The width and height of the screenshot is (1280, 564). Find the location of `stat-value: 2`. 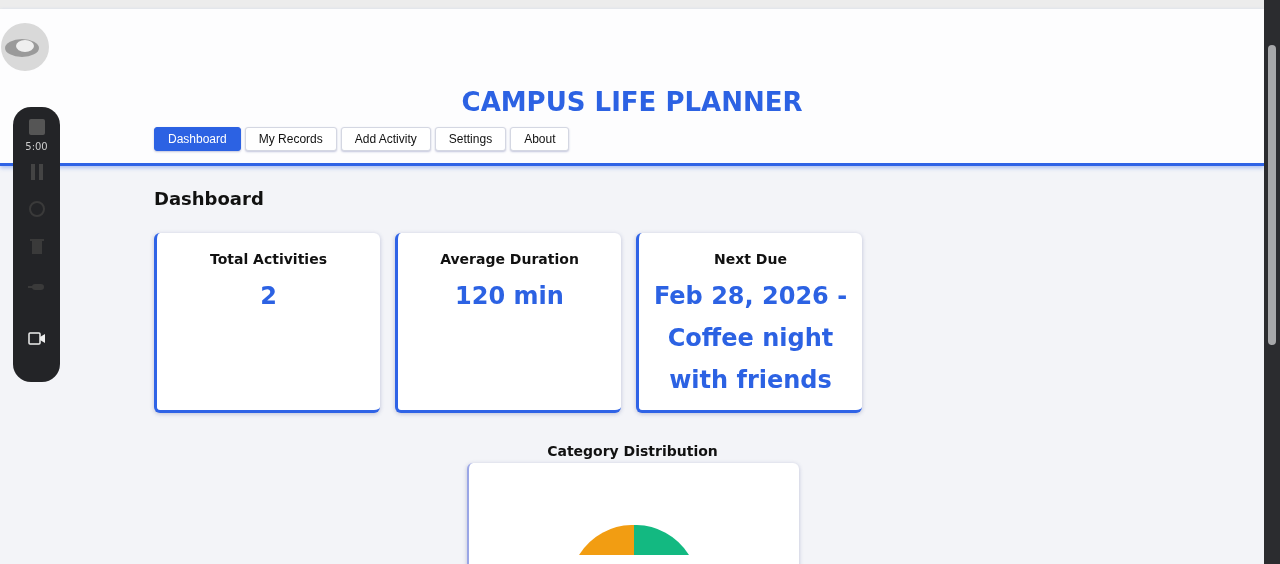

stat-value: 2 is located at coordinates (268, 296).